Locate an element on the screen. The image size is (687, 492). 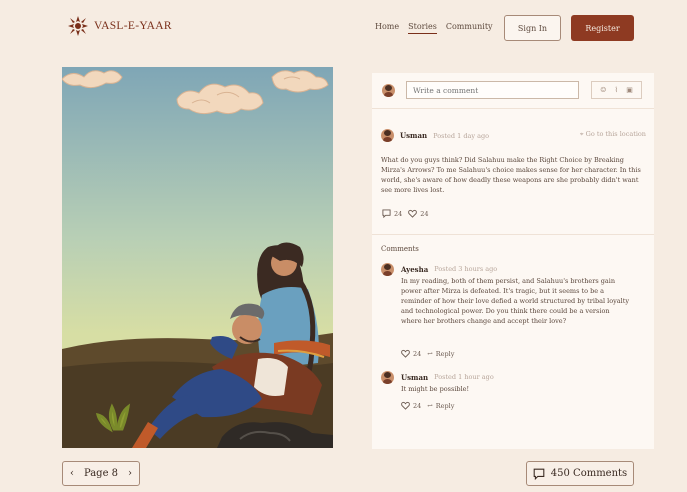
comment-body-text: It might be possible! is located at coordinates (435, 389).